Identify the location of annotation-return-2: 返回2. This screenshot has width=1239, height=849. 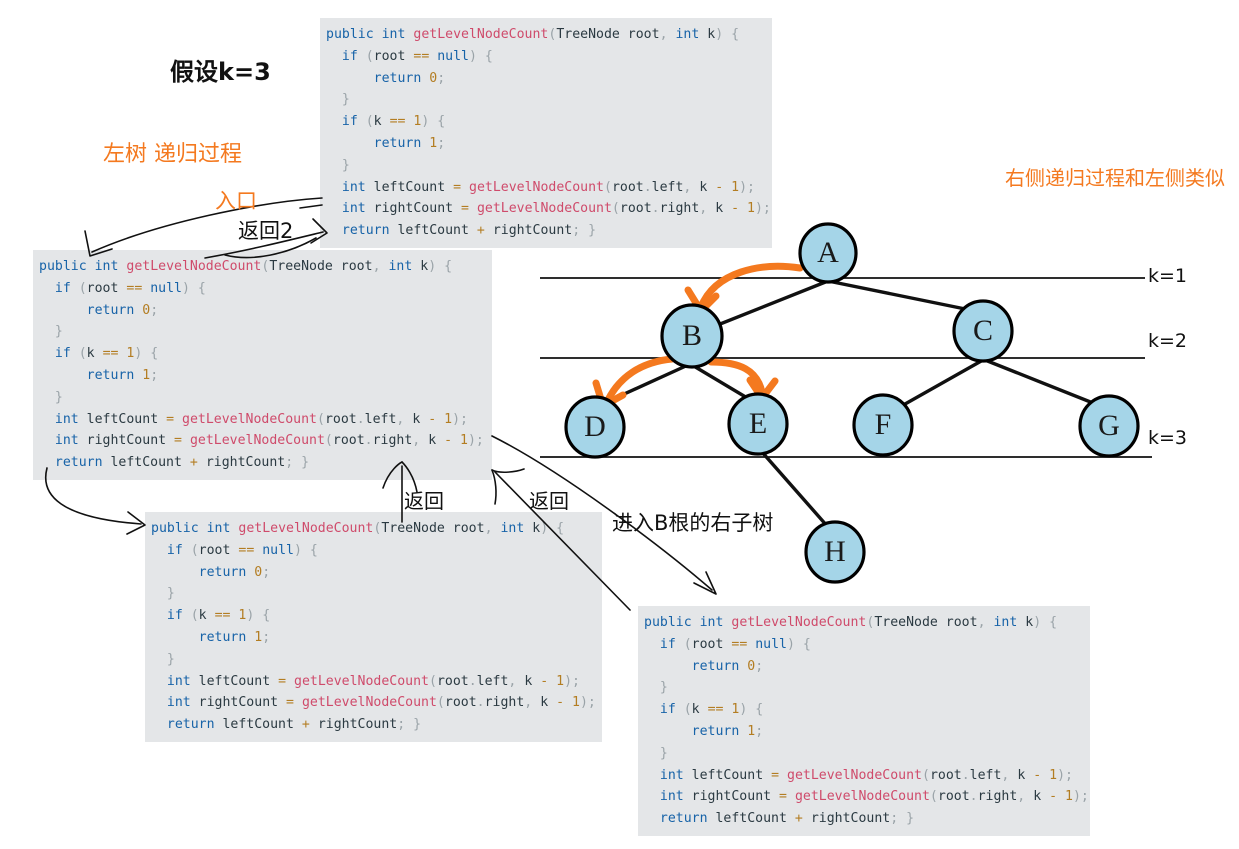
(266, 231).